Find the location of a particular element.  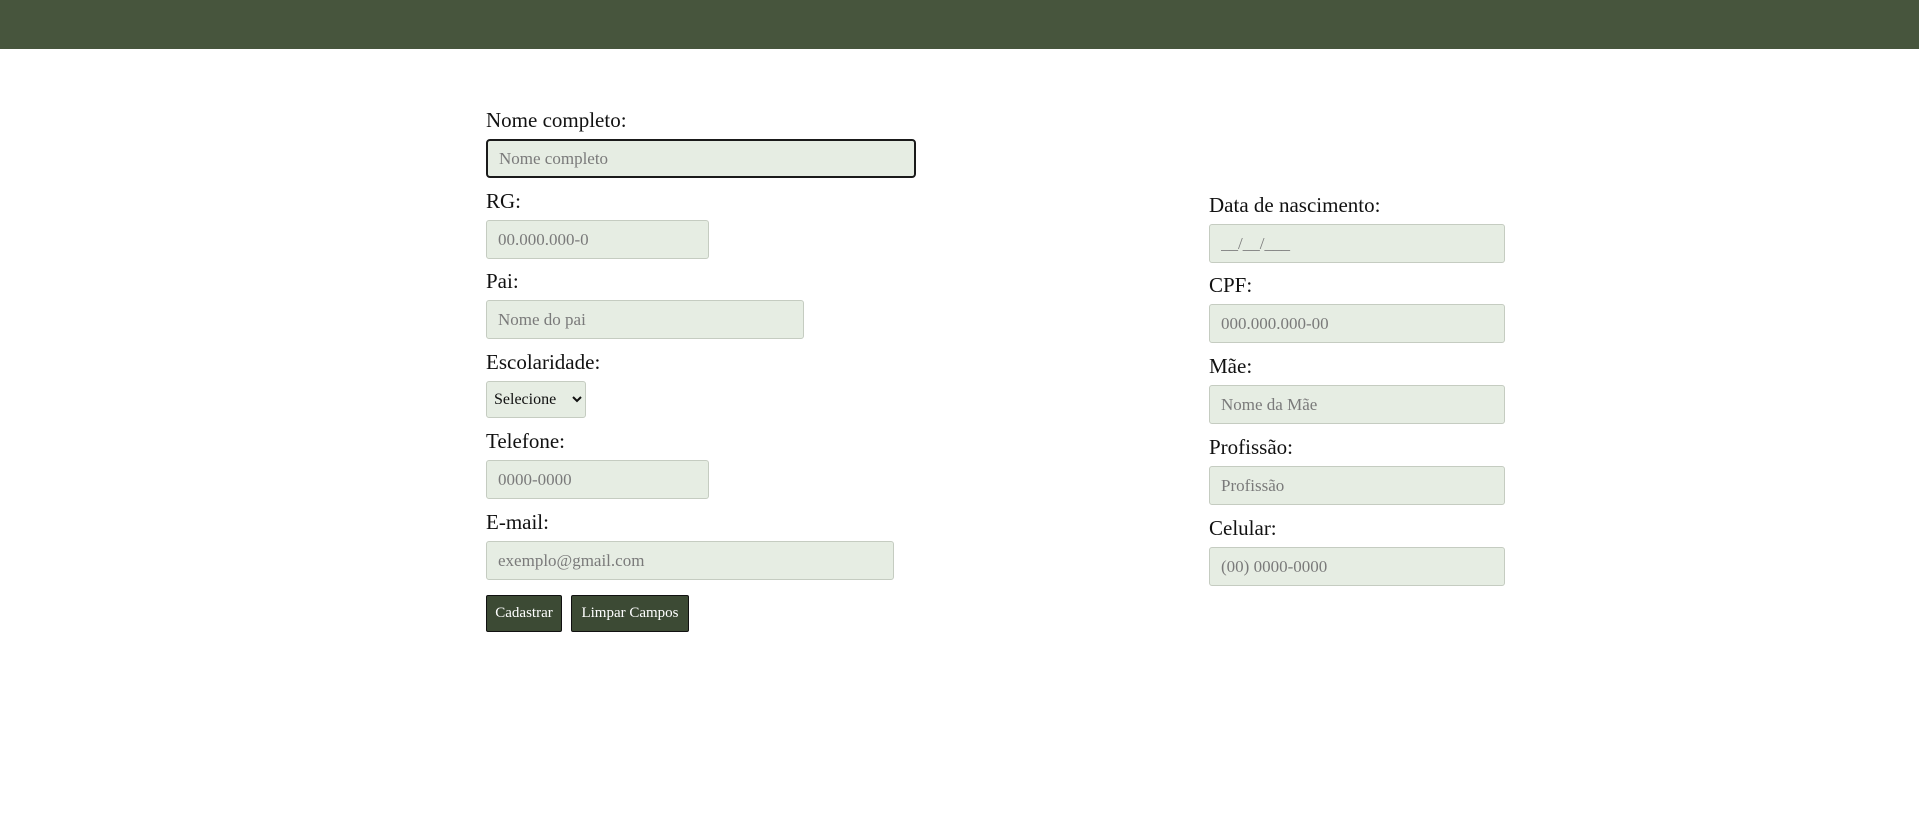

limpar-campos-button: Limpar Campos is located at coordinates (630, 613).